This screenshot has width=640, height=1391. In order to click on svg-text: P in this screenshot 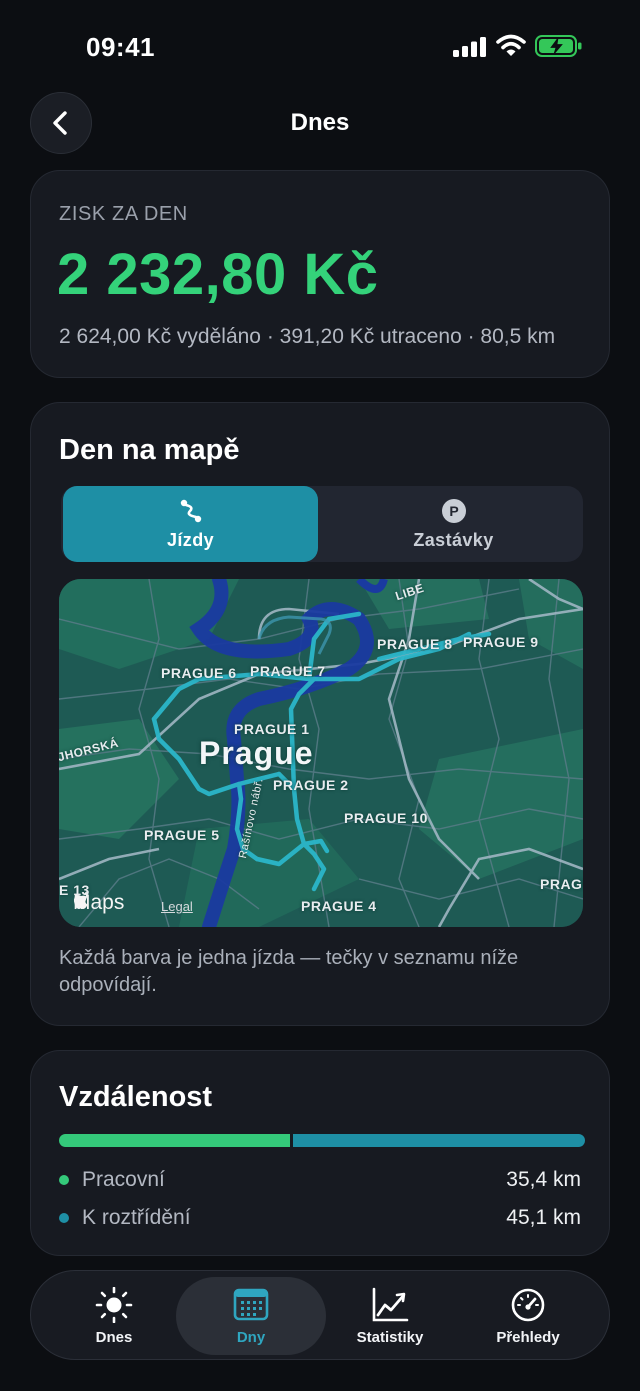, I will do `click(453, 511)`.